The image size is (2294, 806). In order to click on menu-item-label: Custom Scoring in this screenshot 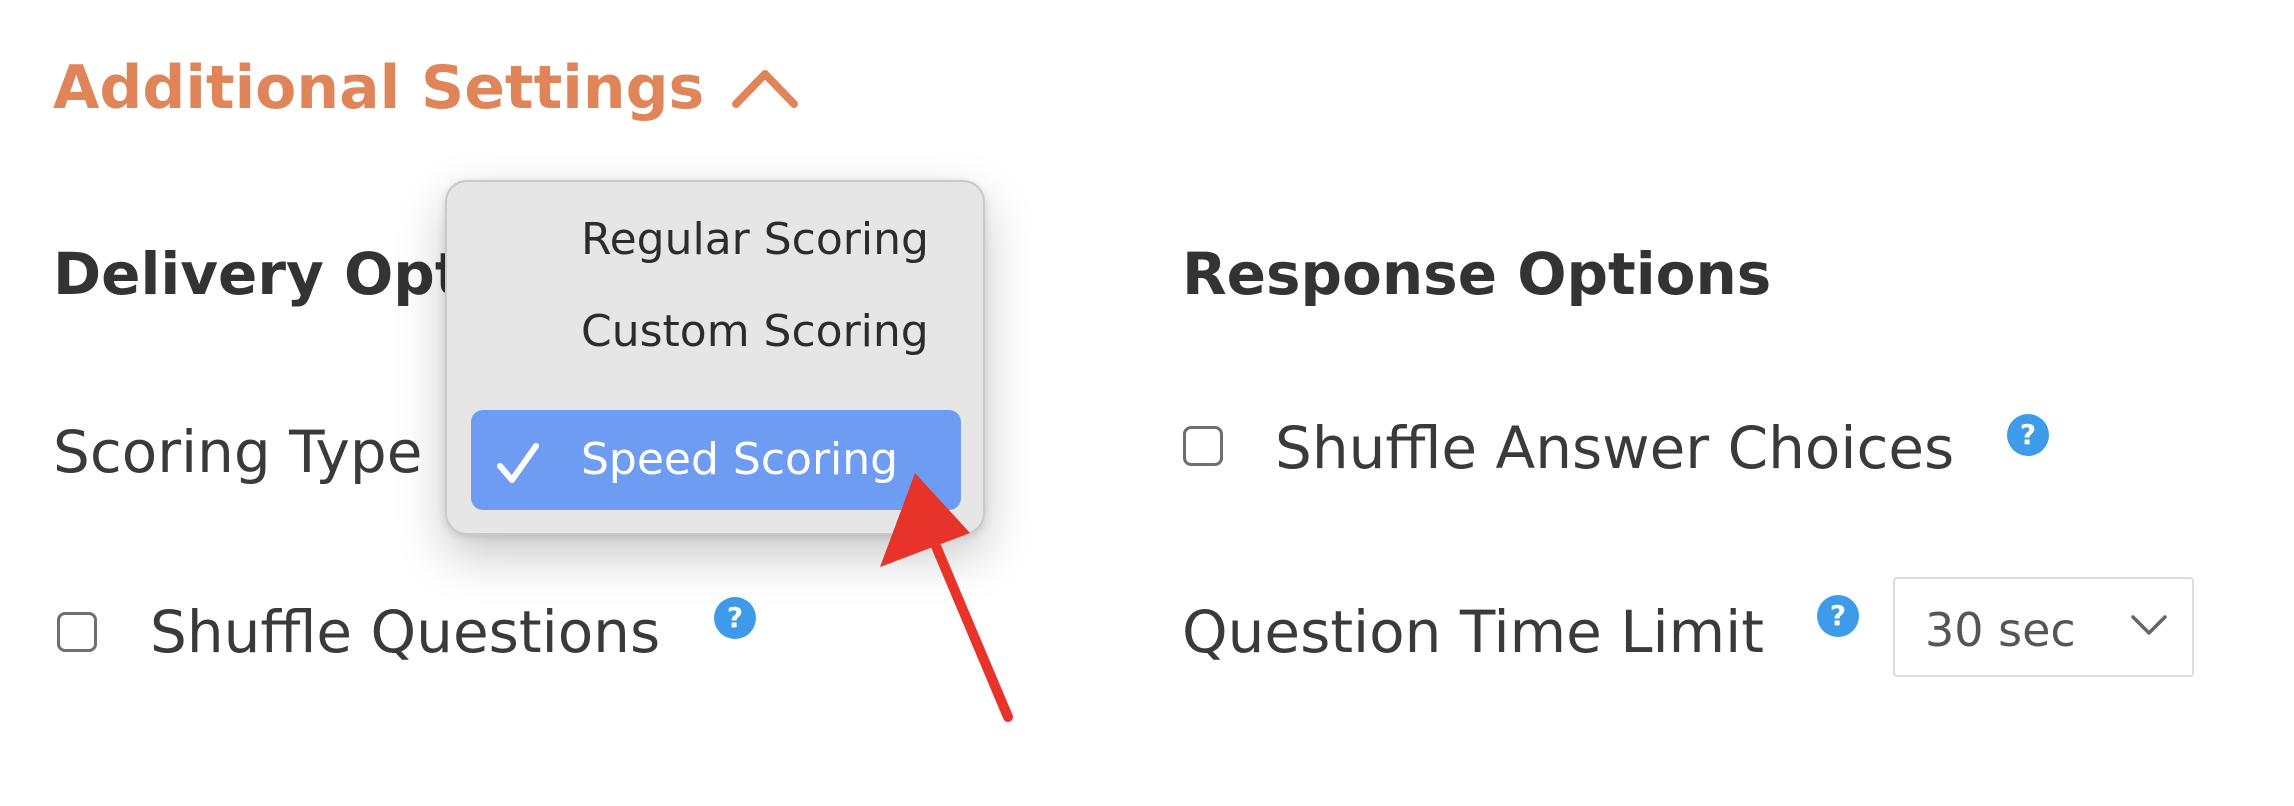, I will do `click(755, 331)`.